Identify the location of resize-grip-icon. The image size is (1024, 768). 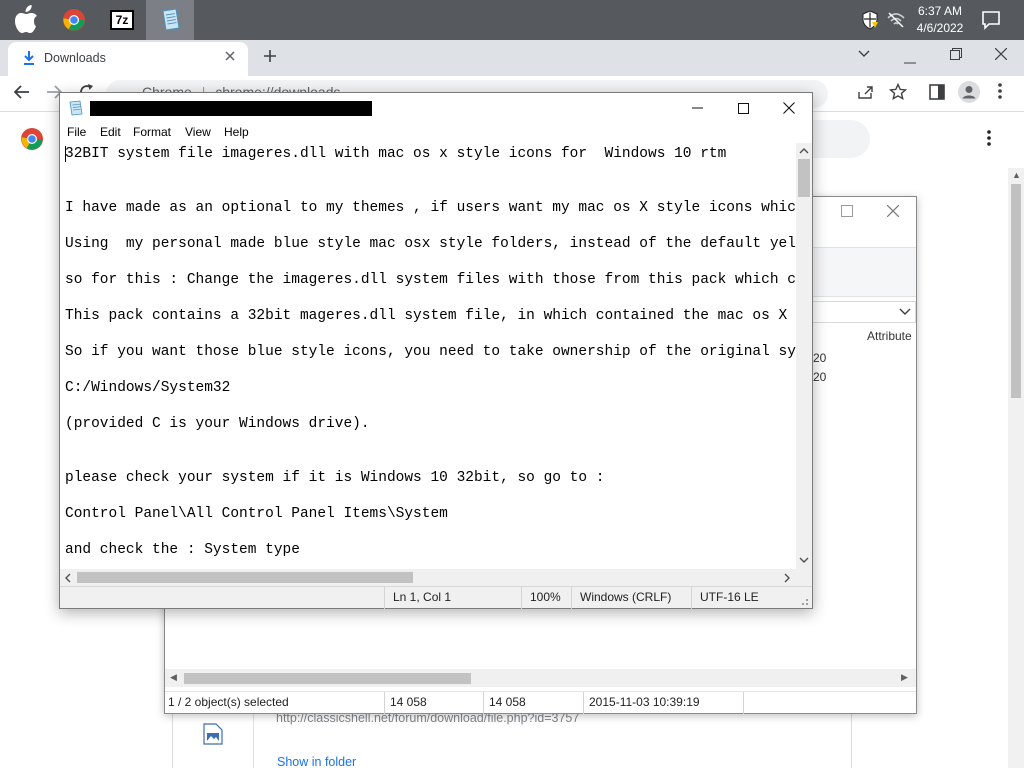
(804, 602).